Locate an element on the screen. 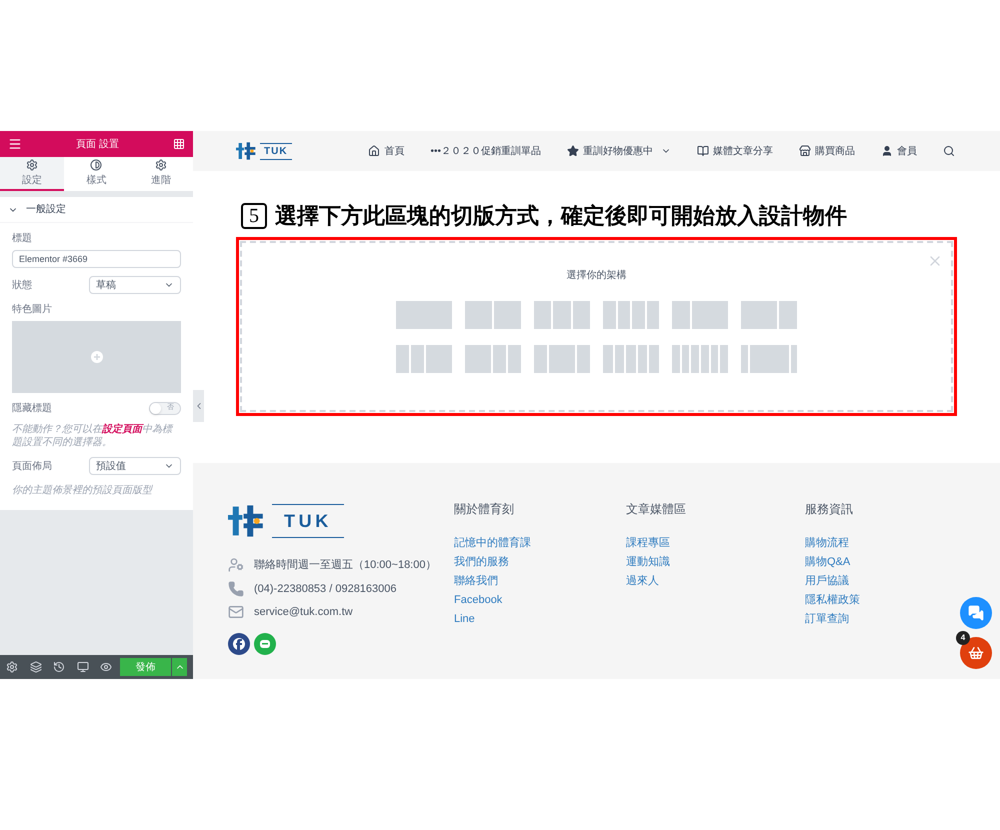  book-icon is located at coordinates (703, 151).